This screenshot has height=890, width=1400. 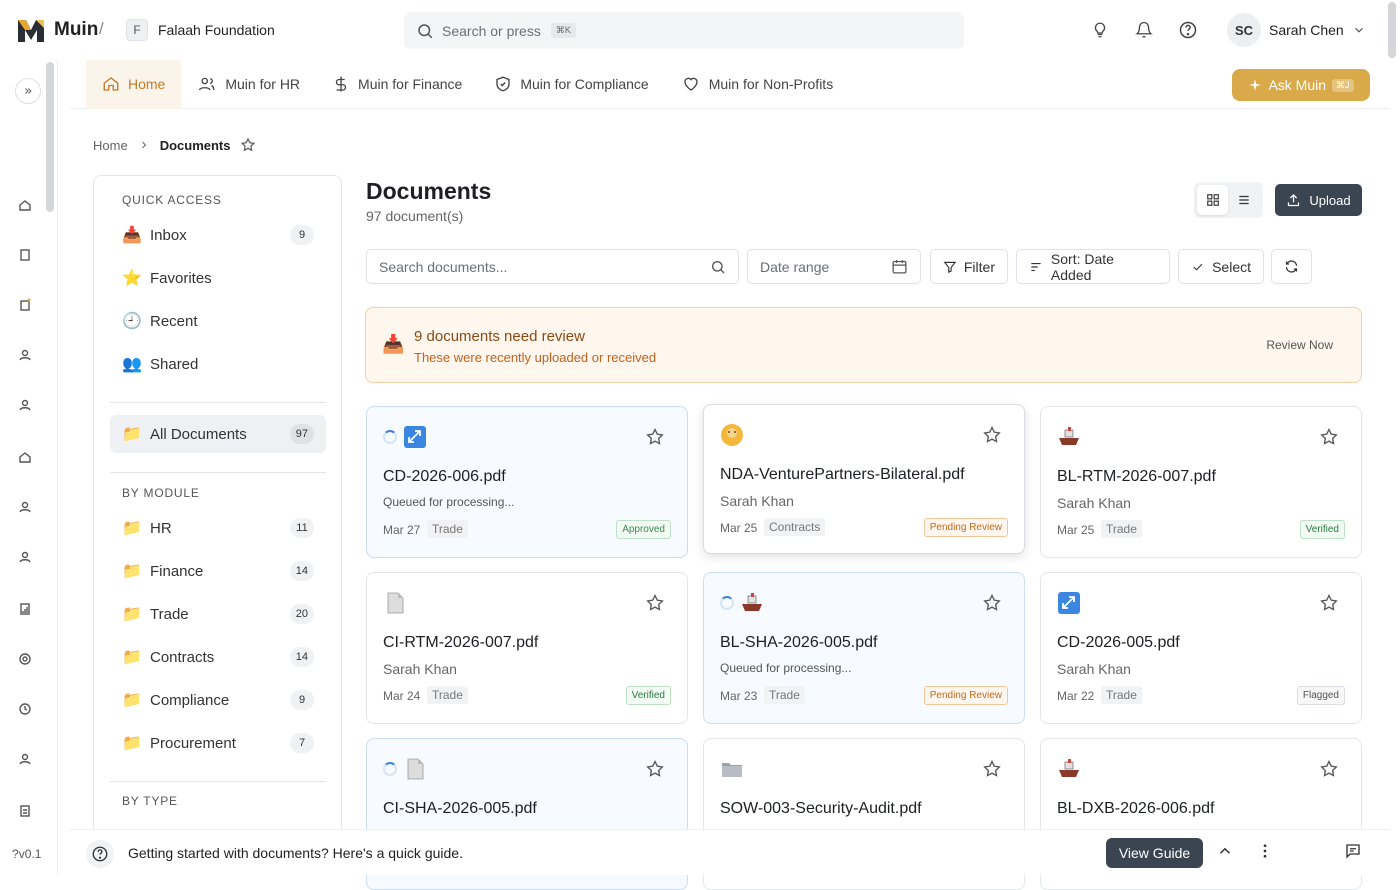 I want to click on chevron-up-icon, so click(x=1225, y=851).